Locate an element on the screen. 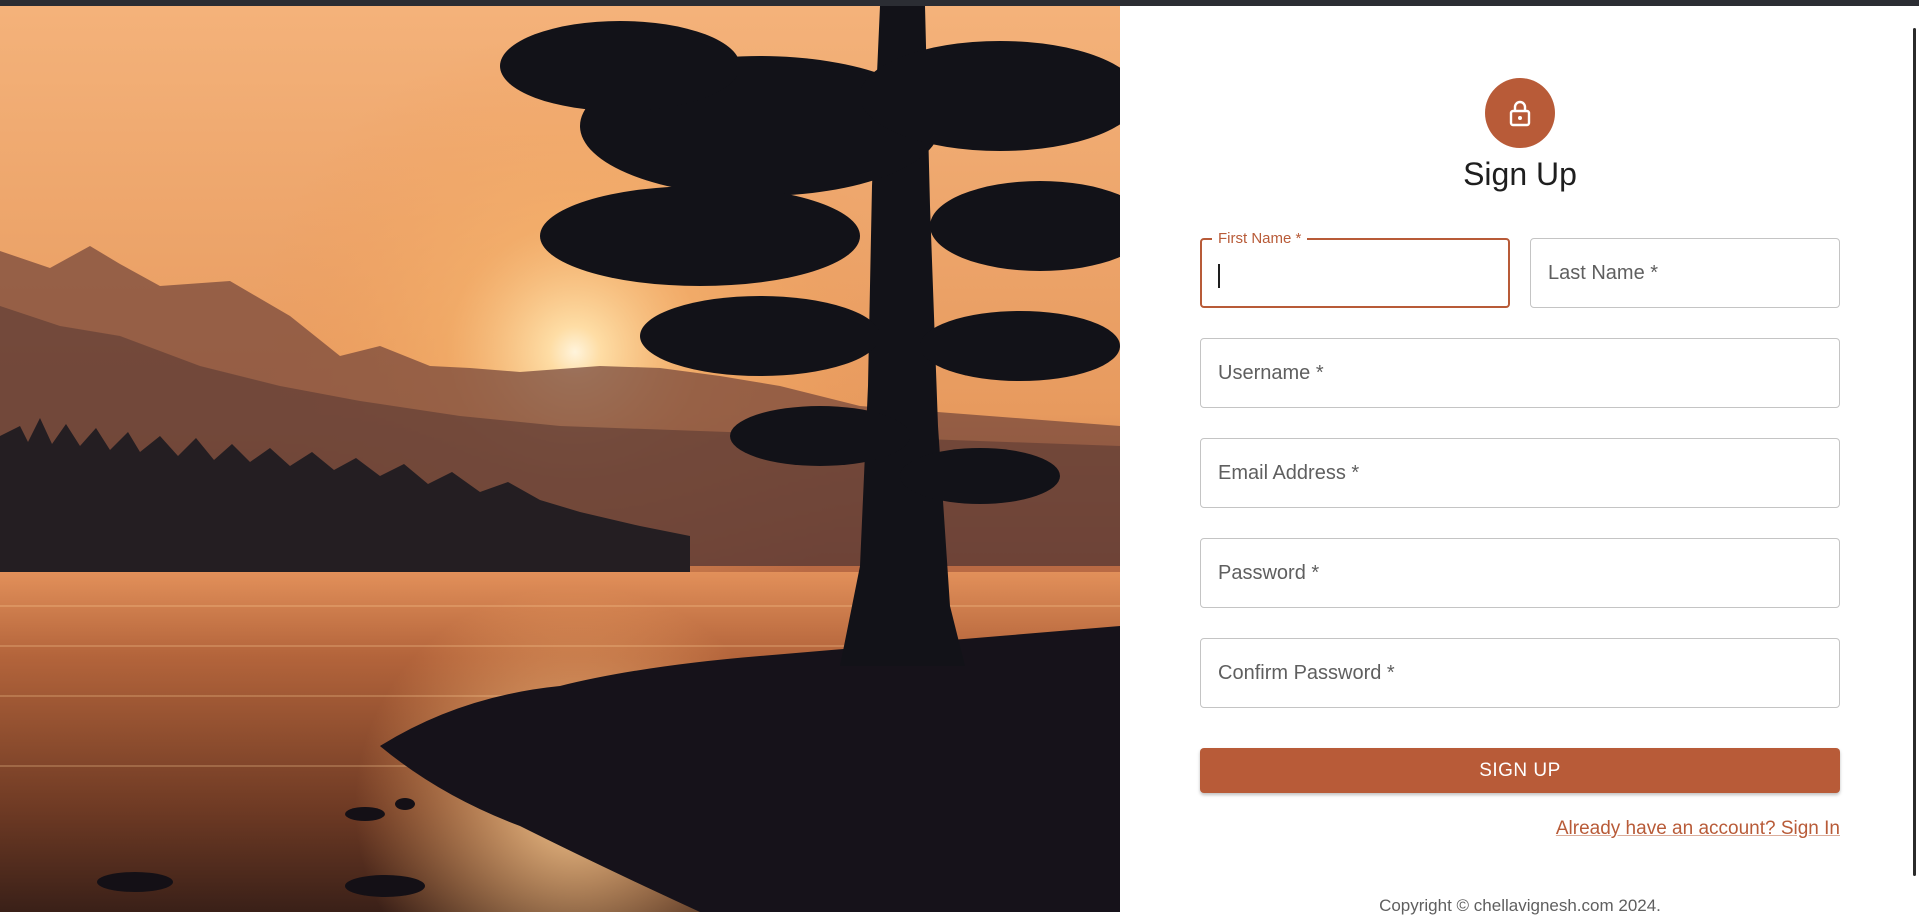 This screenshot has height=916, width=1919. username-label: Username * is located at coordinates (1271, 373).